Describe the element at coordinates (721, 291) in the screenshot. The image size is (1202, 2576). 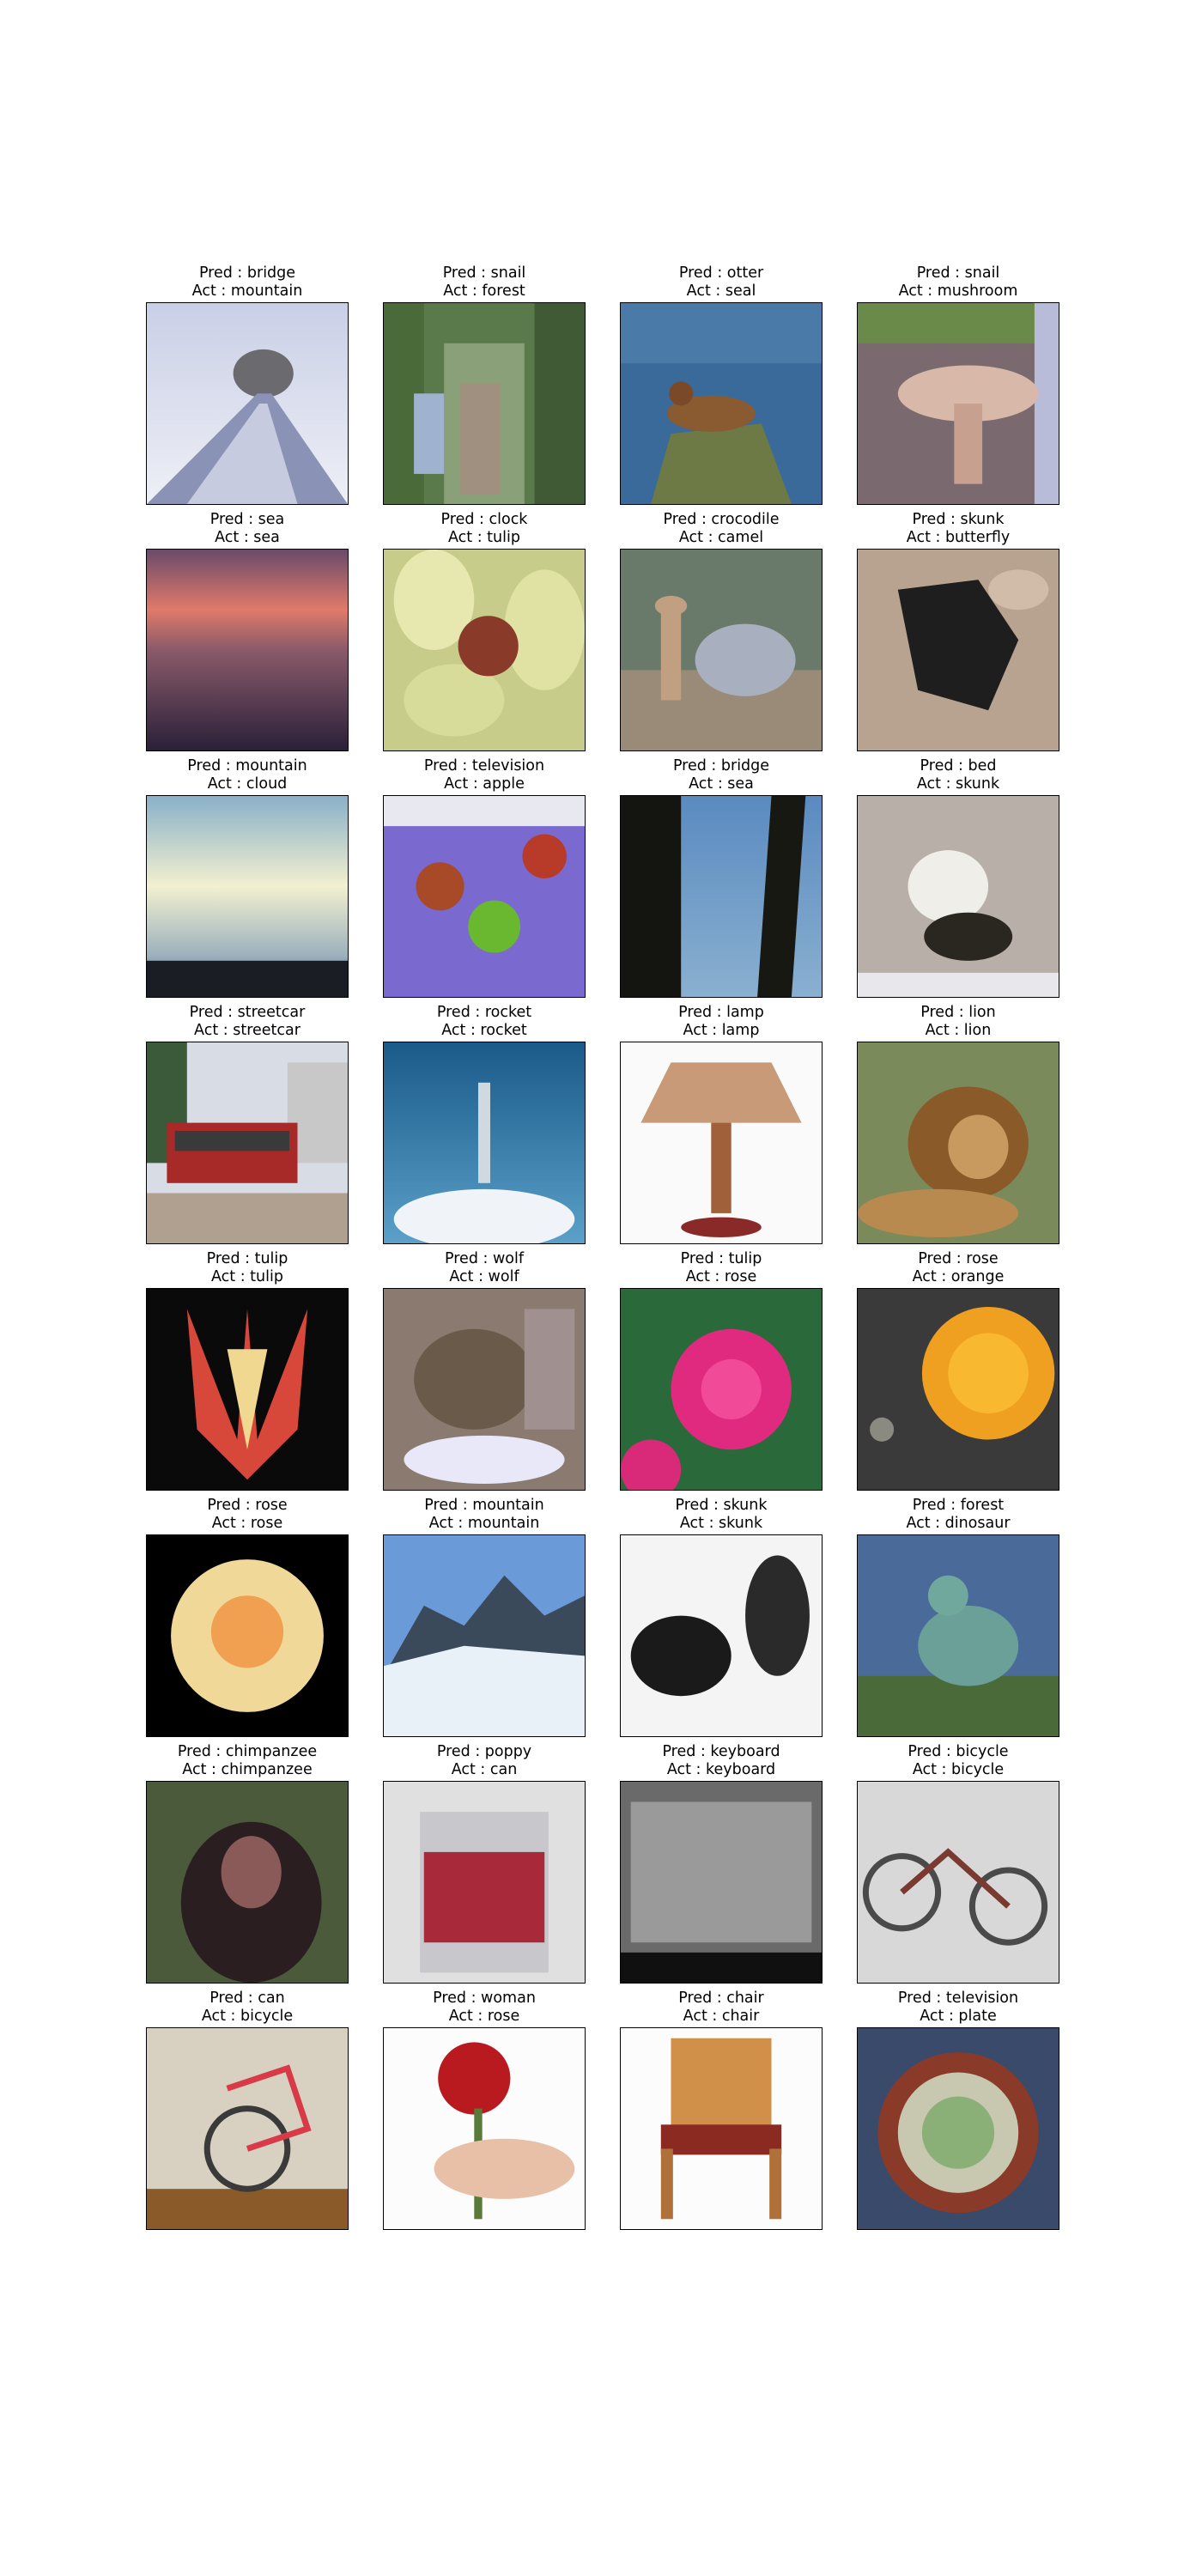
I see `act-label: Act : seal` at that location.